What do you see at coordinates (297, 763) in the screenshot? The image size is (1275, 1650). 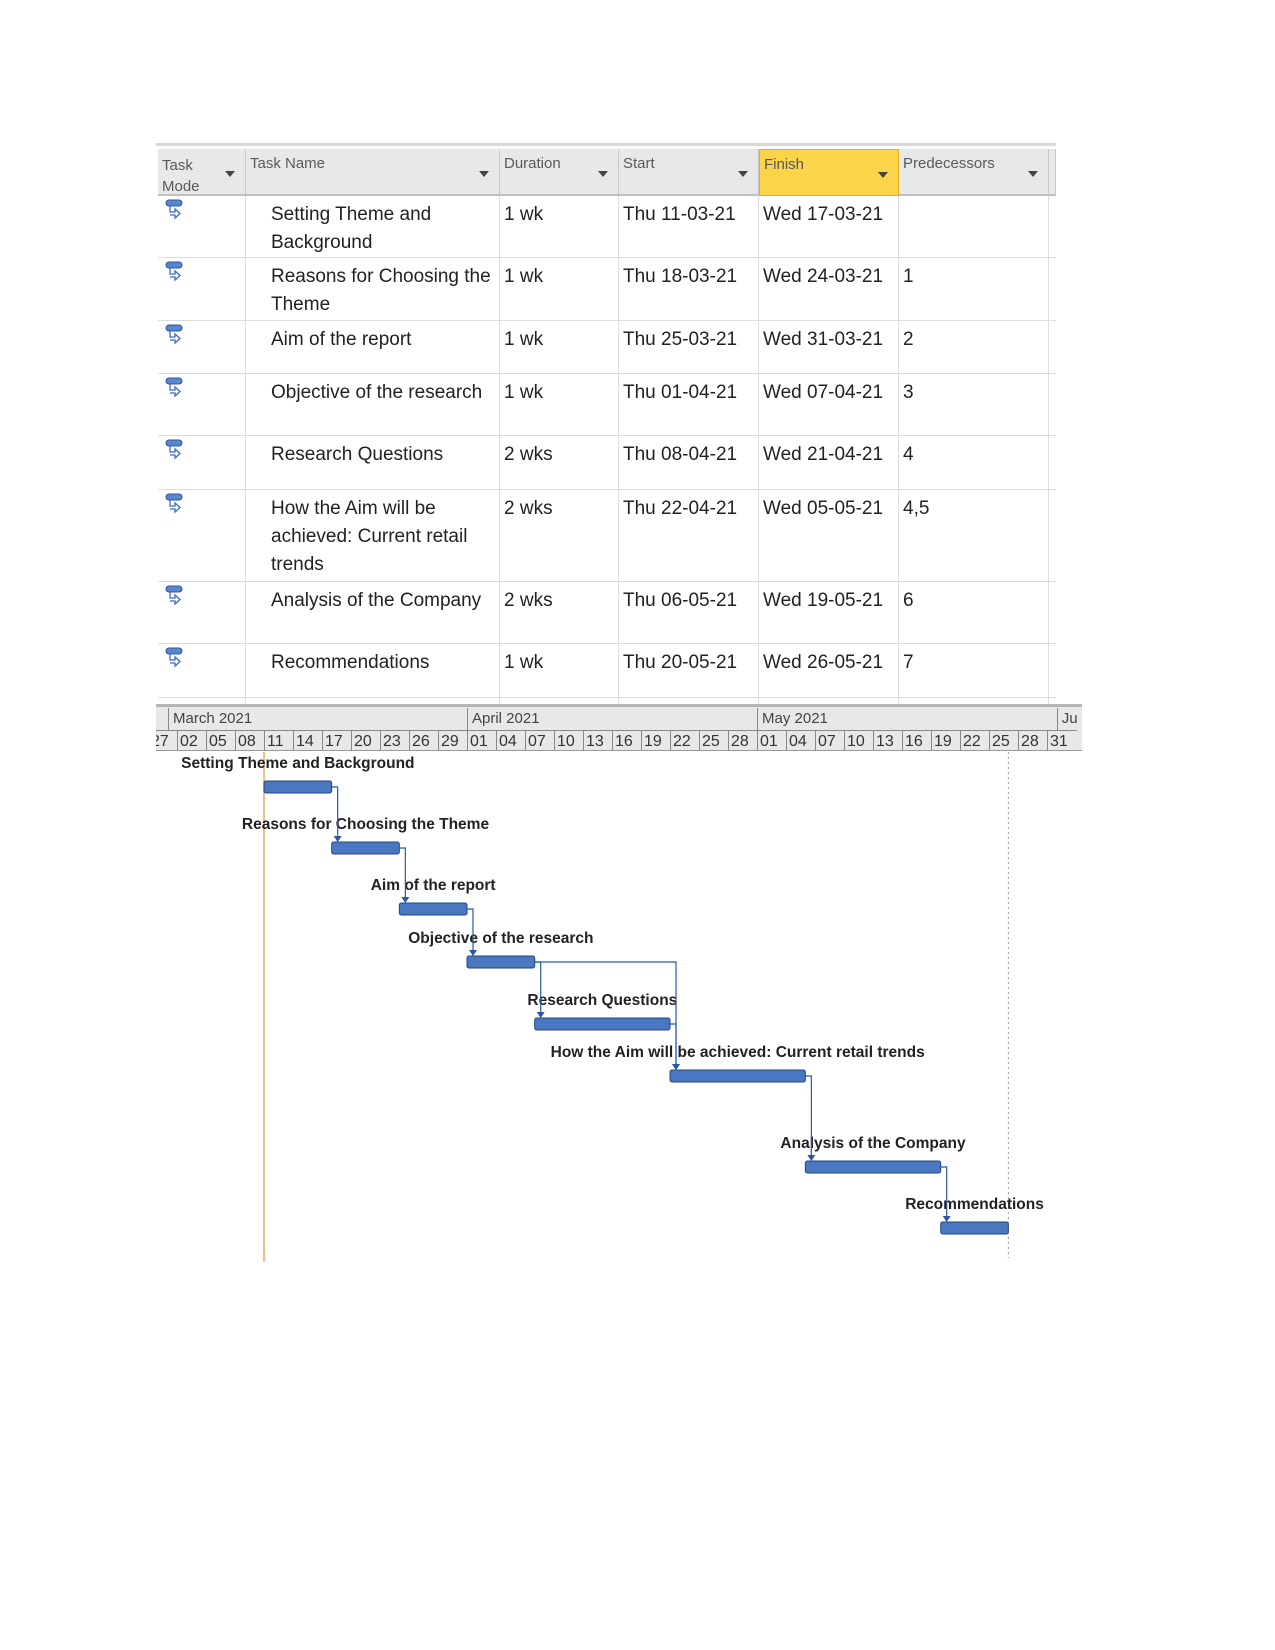 I see `task-bar-label: Setting Theme and Background` at bounding box center [297, 763].